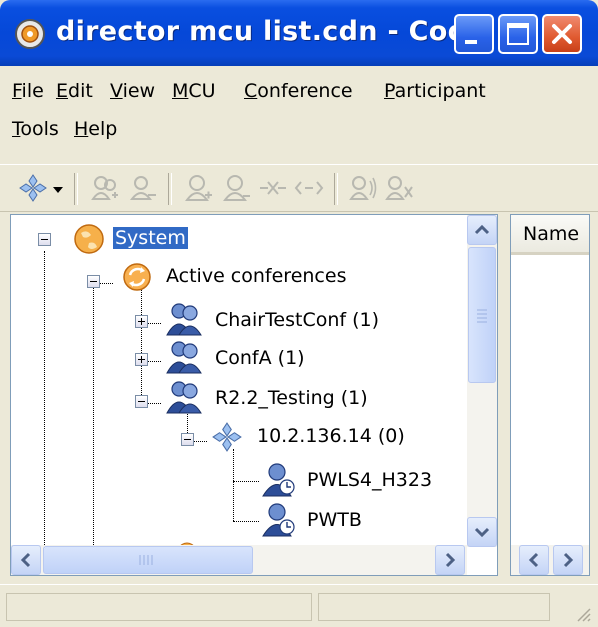 Image resolution: width=598 pixels, height=627 pixels. What do you see at coordinates (582, 613) in the screenshot?
I see `resize-grip-icon` at bounding box center [582, 613].